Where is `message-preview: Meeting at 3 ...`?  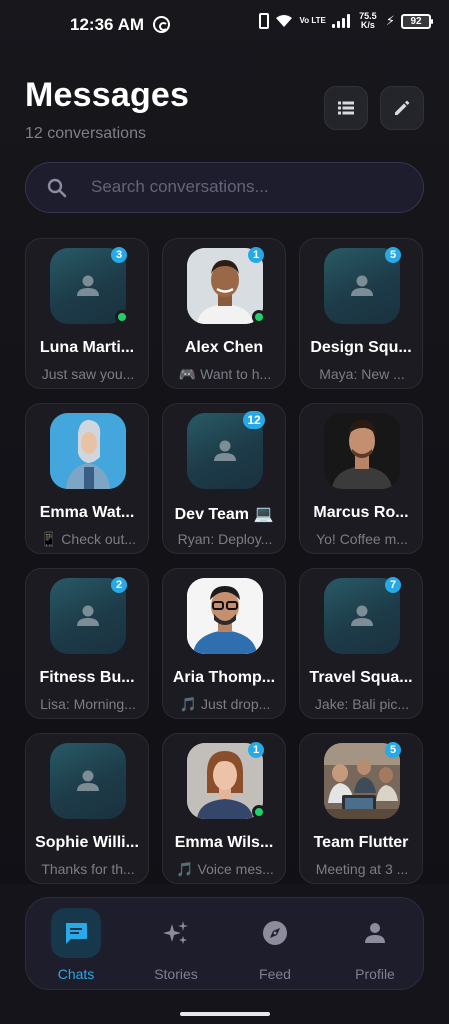 message-preview: Meeting at 3 ... is located at coordinates (362, 869).